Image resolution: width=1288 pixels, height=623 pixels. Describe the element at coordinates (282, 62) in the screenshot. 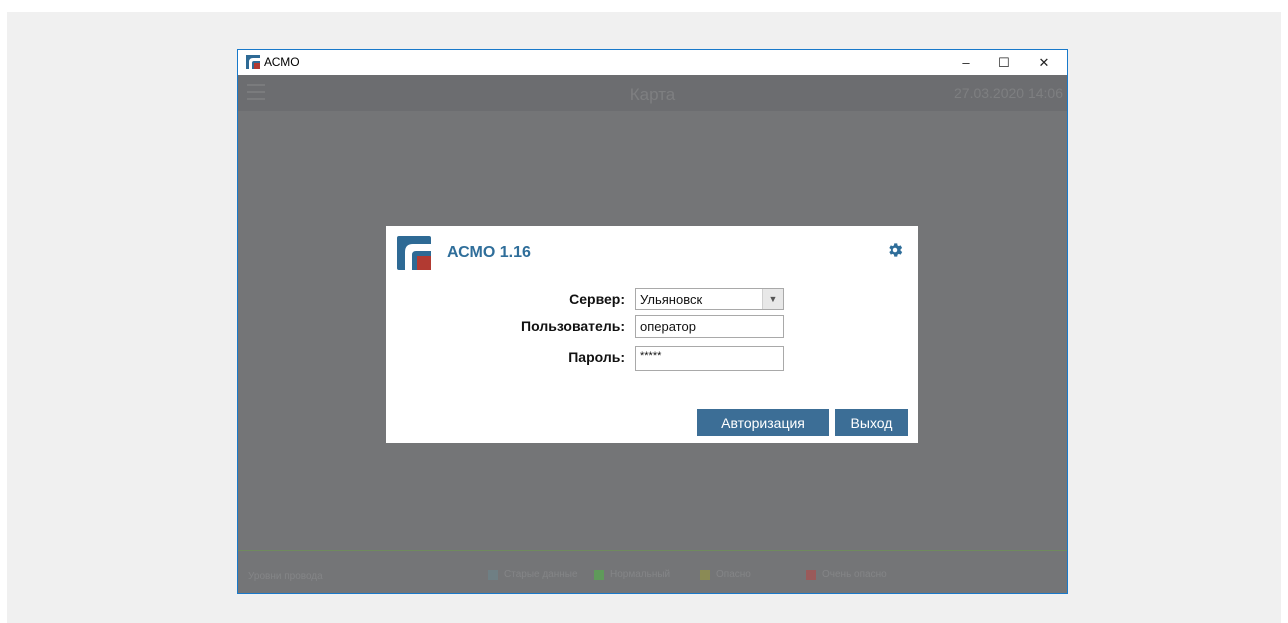

I see `window-title: АСМО` at that location.